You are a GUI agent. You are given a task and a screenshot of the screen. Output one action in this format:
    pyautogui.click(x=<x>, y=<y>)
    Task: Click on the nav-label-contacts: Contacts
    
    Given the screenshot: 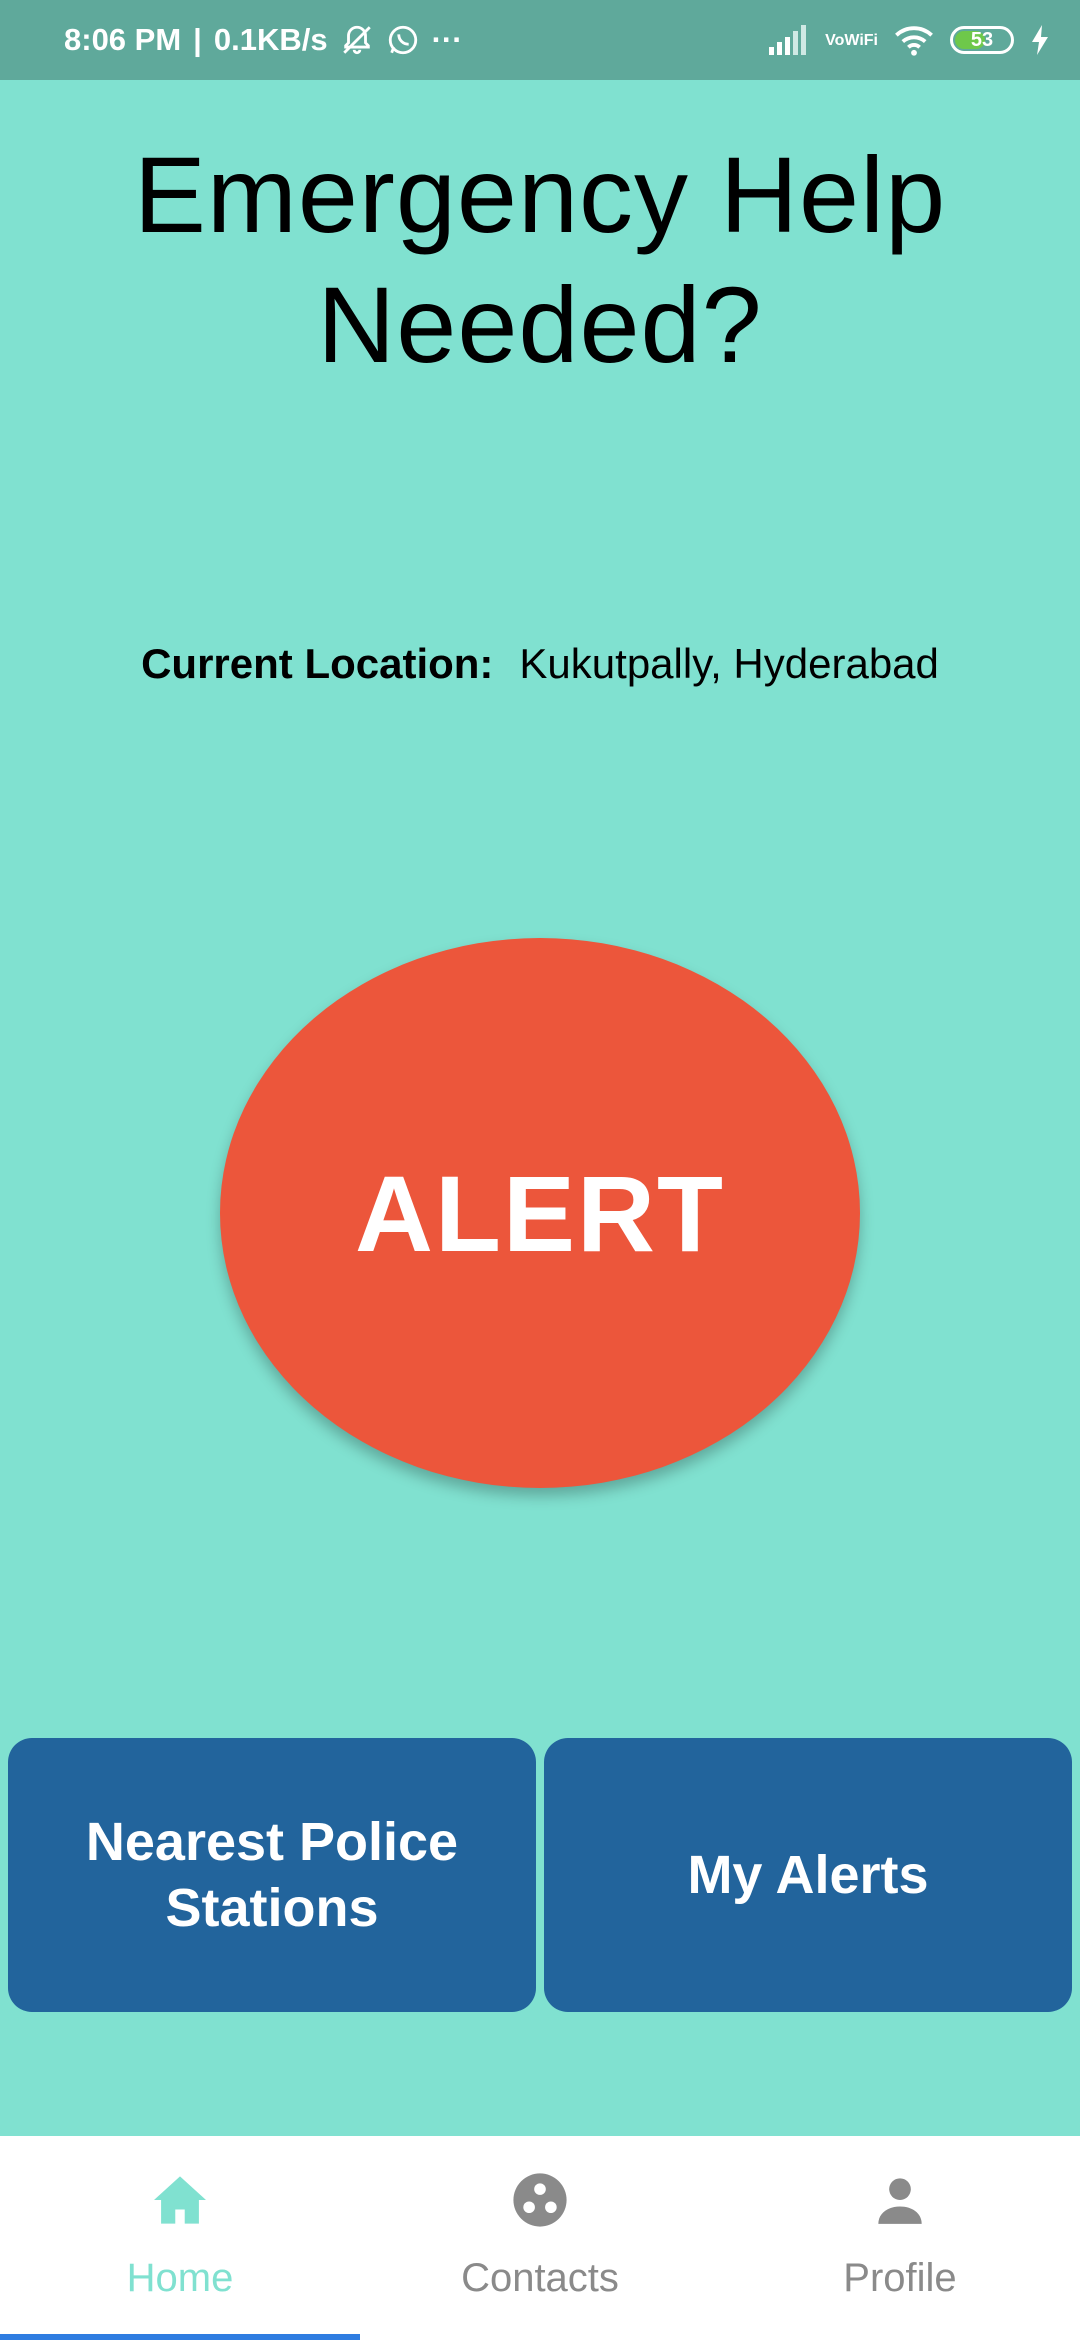 What is the action you would take?
    pyautogui.click(x=540, y=2278)
    